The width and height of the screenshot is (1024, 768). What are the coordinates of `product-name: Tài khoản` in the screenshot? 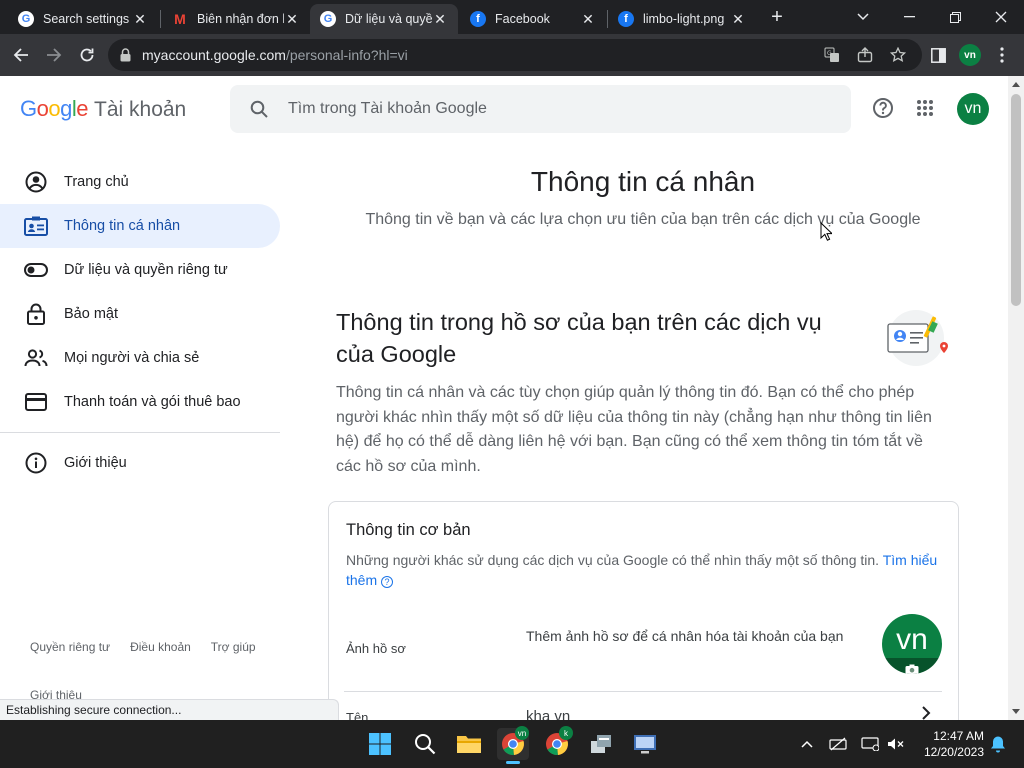 It's located at (140, 109).